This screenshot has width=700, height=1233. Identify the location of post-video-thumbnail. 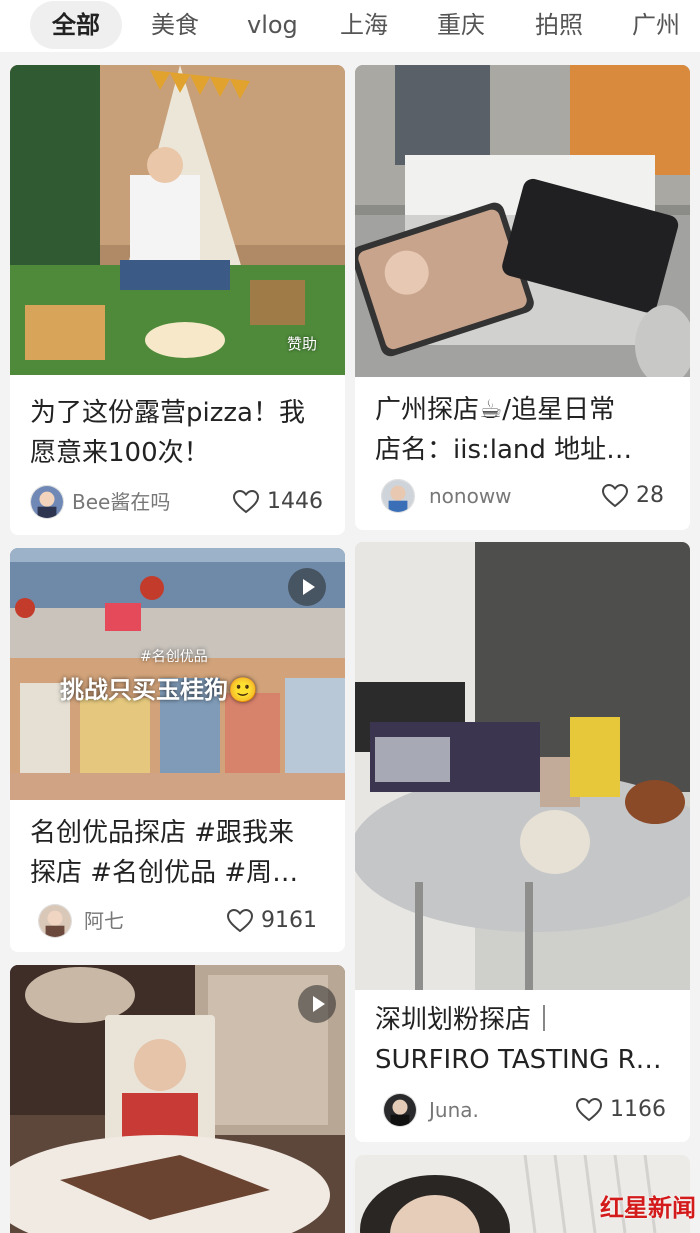
(177, 1099).